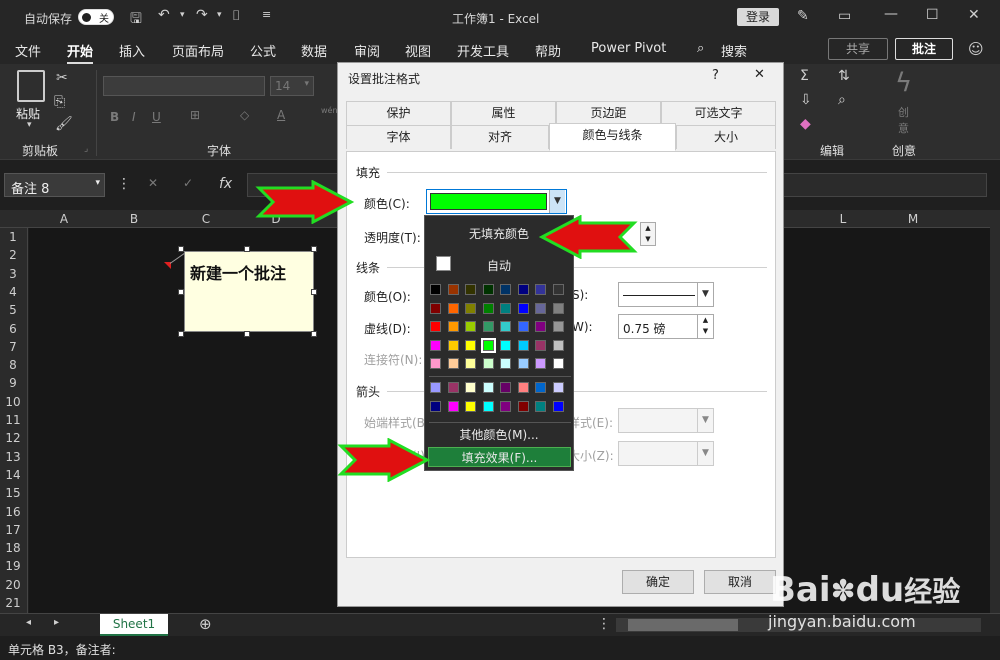 This screenshot has height=660, width=1000. Describe the element at coordinates (13, 566) in the screenshot. I see `row-header: 19` at that location.